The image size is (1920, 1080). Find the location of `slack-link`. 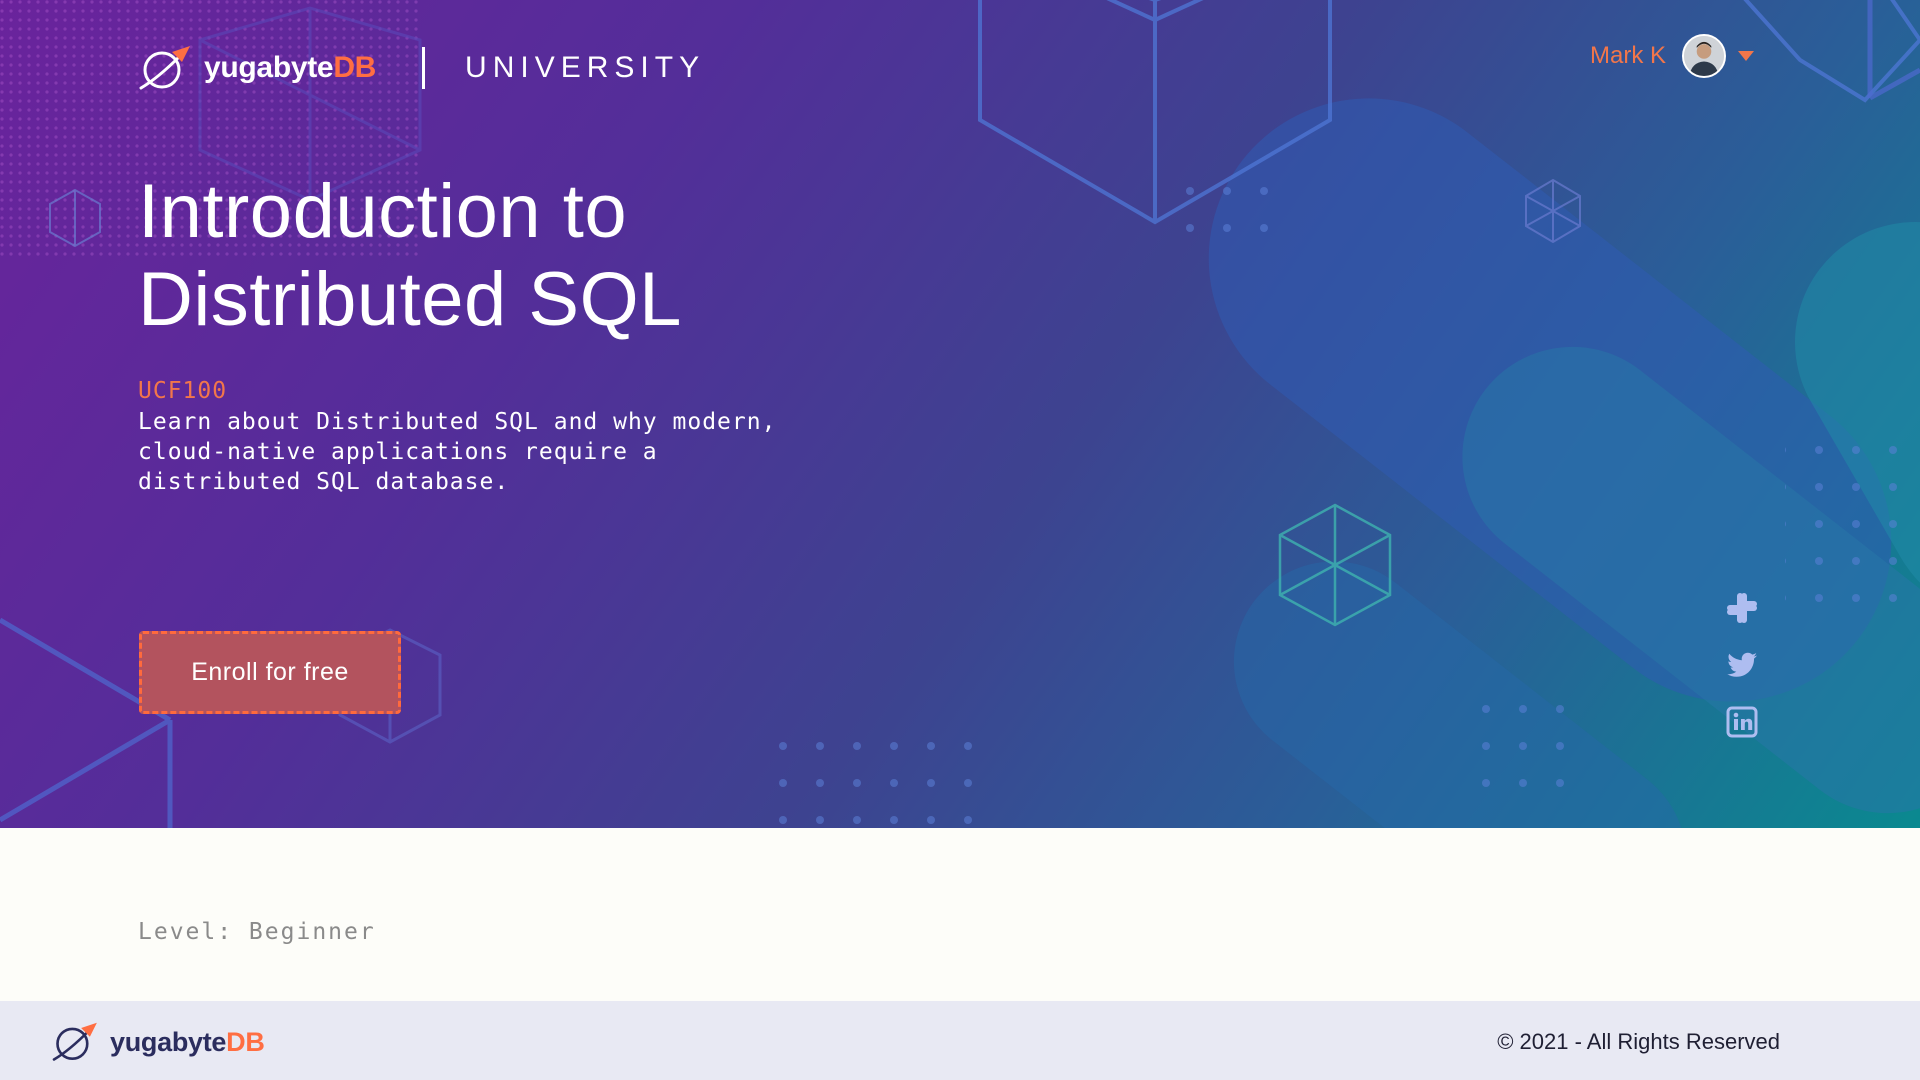

slack-link is located at coordinates (1742, 608).